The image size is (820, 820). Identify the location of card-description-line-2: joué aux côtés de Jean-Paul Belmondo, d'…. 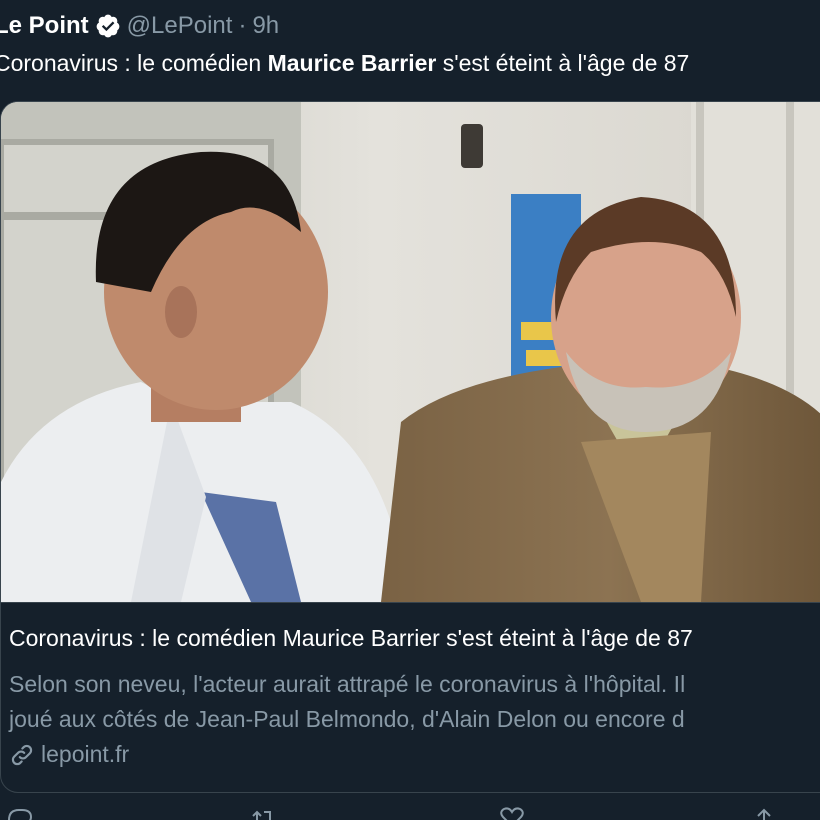
(347, 719).